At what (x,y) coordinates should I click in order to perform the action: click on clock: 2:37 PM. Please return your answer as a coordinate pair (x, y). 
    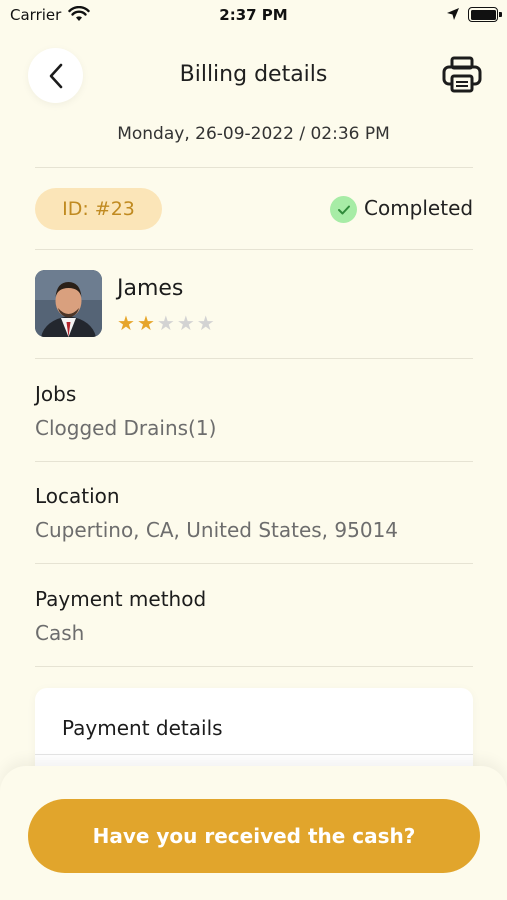
    Looking at the image, I should click on (253, 15).